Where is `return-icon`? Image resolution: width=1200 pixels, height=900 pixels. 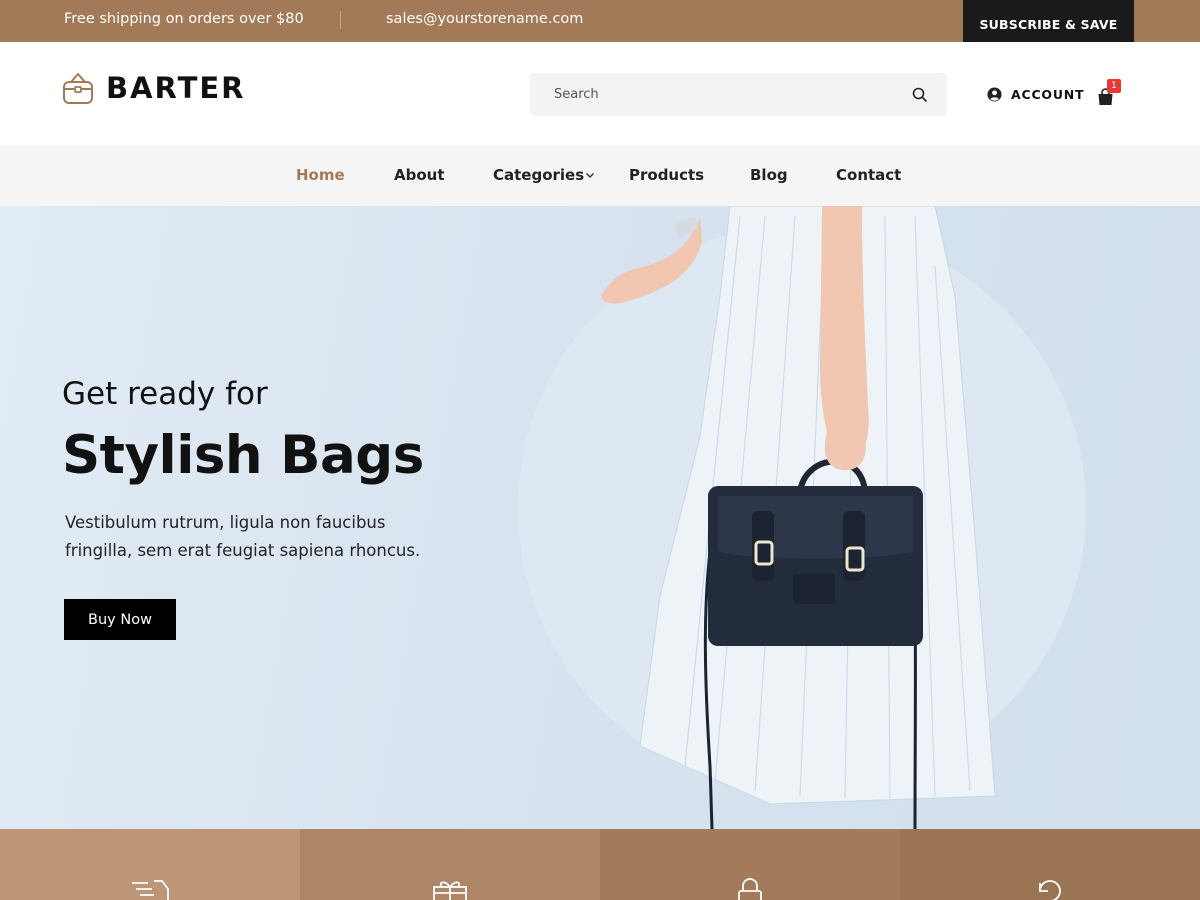
return-icon is located at coordinates (1050, 890).